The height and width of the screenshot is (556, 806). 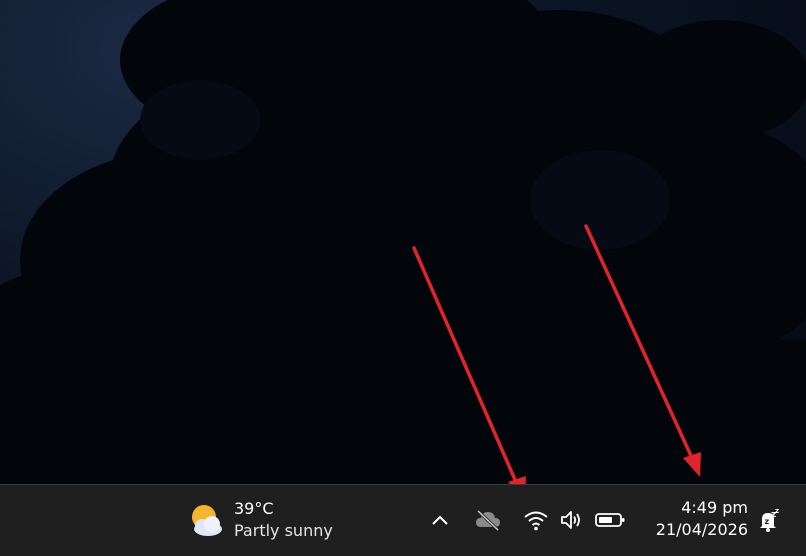 I want to click on wifi-icon, so click(x=536, y=521).